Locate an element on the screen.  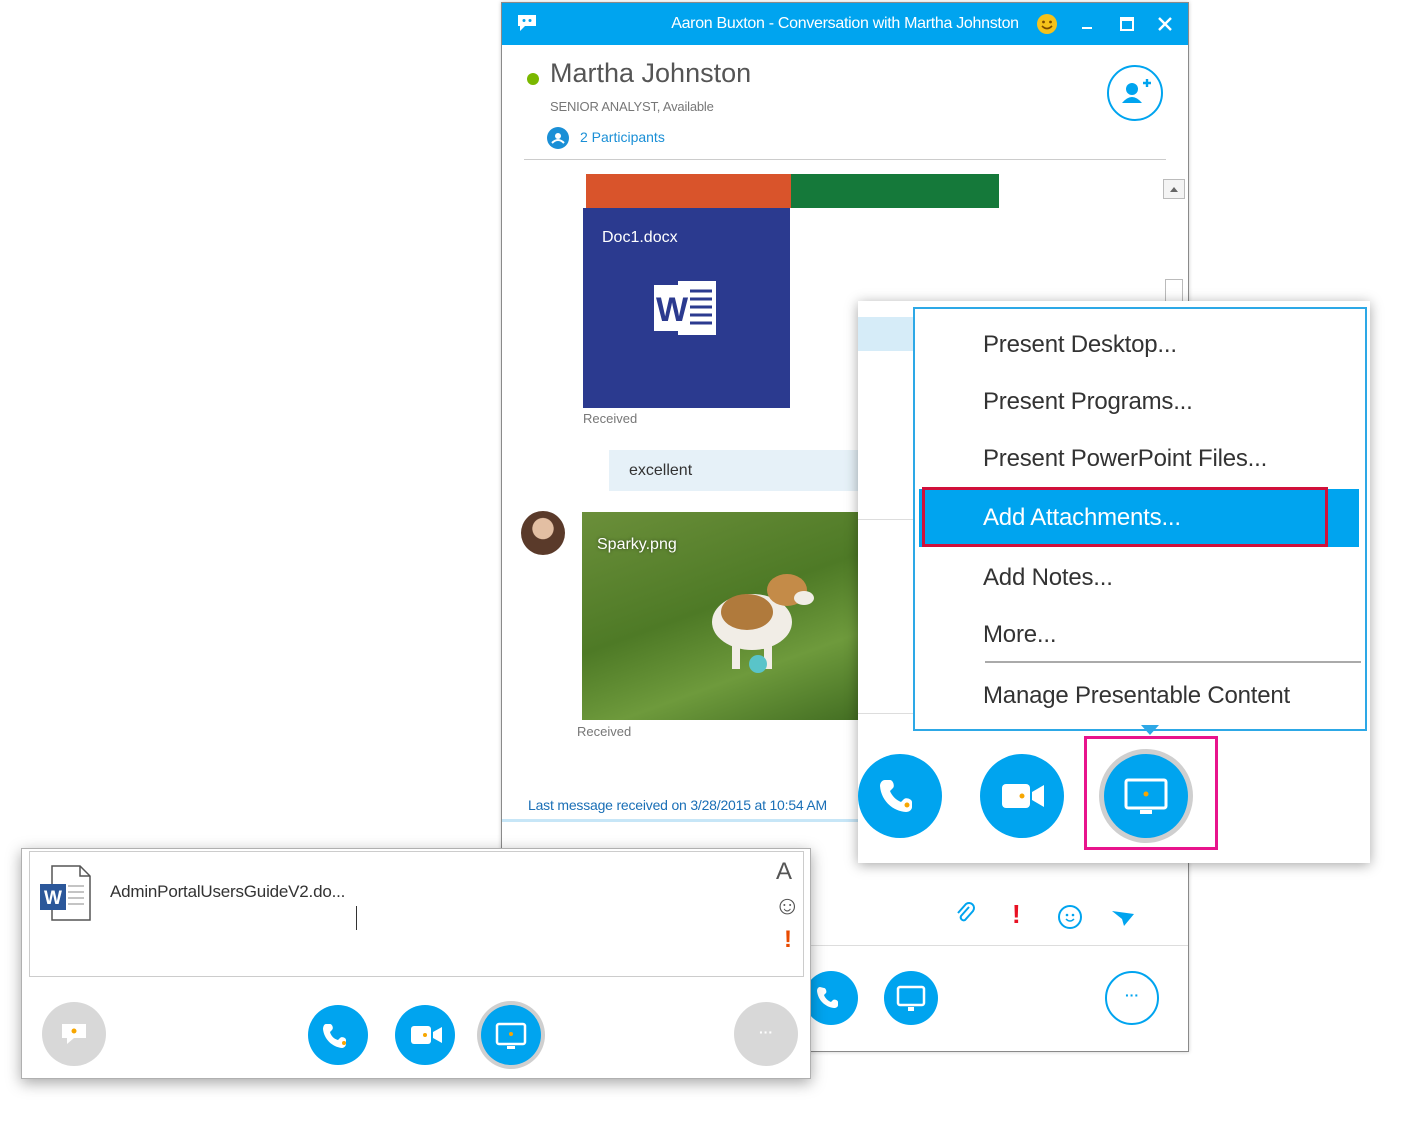
message-text: excellent is located at coordinates (661, 470).